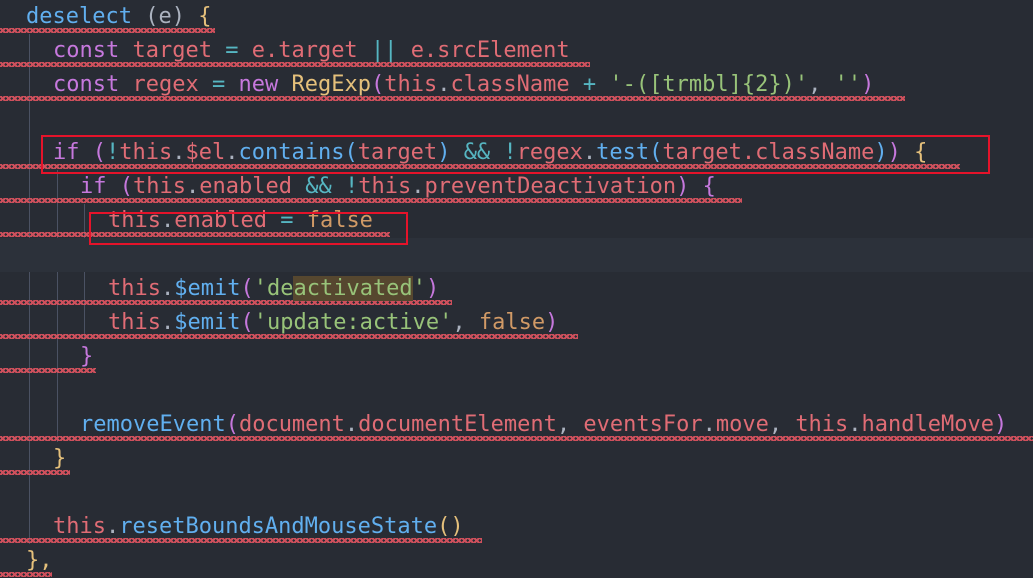 The height and width of the screenshot is (578, 1033). Describe the element at coordinates (311, 50) in the screenshot. I see `line-content: const target = e.target || e.srcElement` at that location.